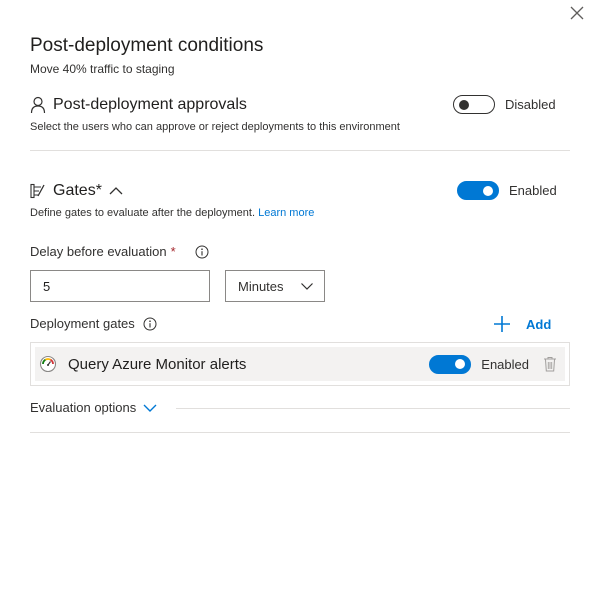 Image resolution: width=593 pixels, height=608 pixels. I want to click on gates-toggle-track, so click(478, 190).